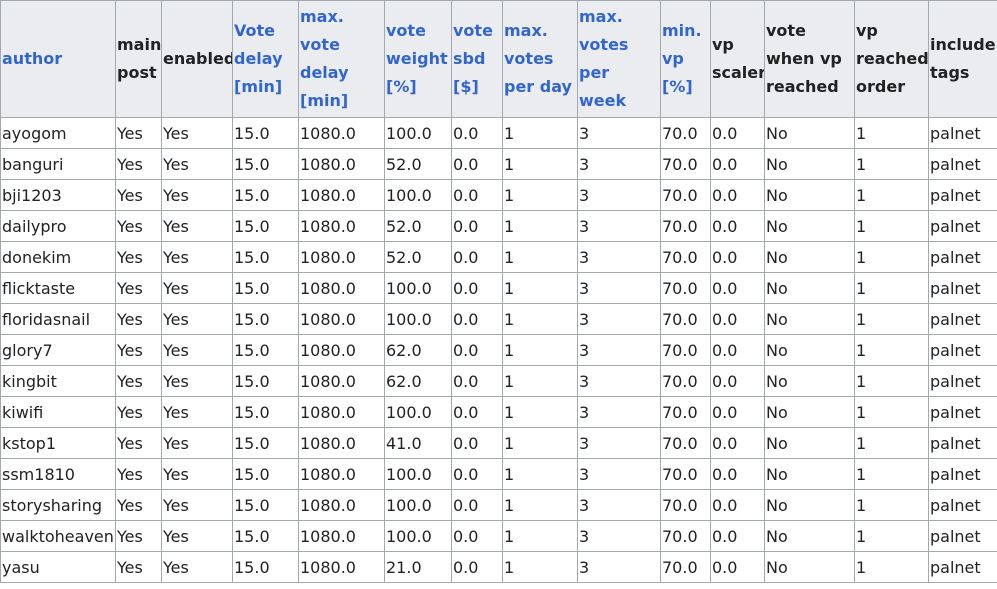  What do you see at coordinates (58, 350) in the screenshot?
I see `cell-author: glory7` at bounding box center [58, 350].